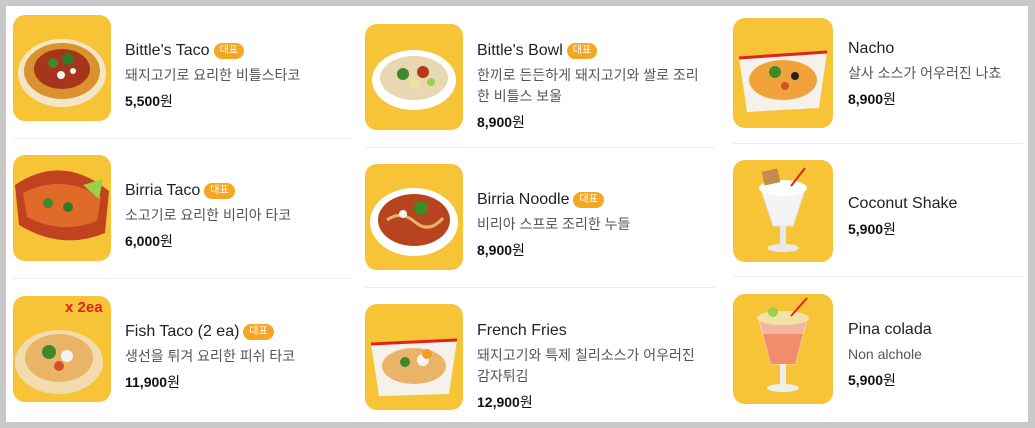 Image resolution: width=1035 pixels, height=428 pixels. I want to click on menu-item-birria-taco: Birria Taco 대표 소고기로 요리한 비리아 타코 6,000원, so click(183, 210).